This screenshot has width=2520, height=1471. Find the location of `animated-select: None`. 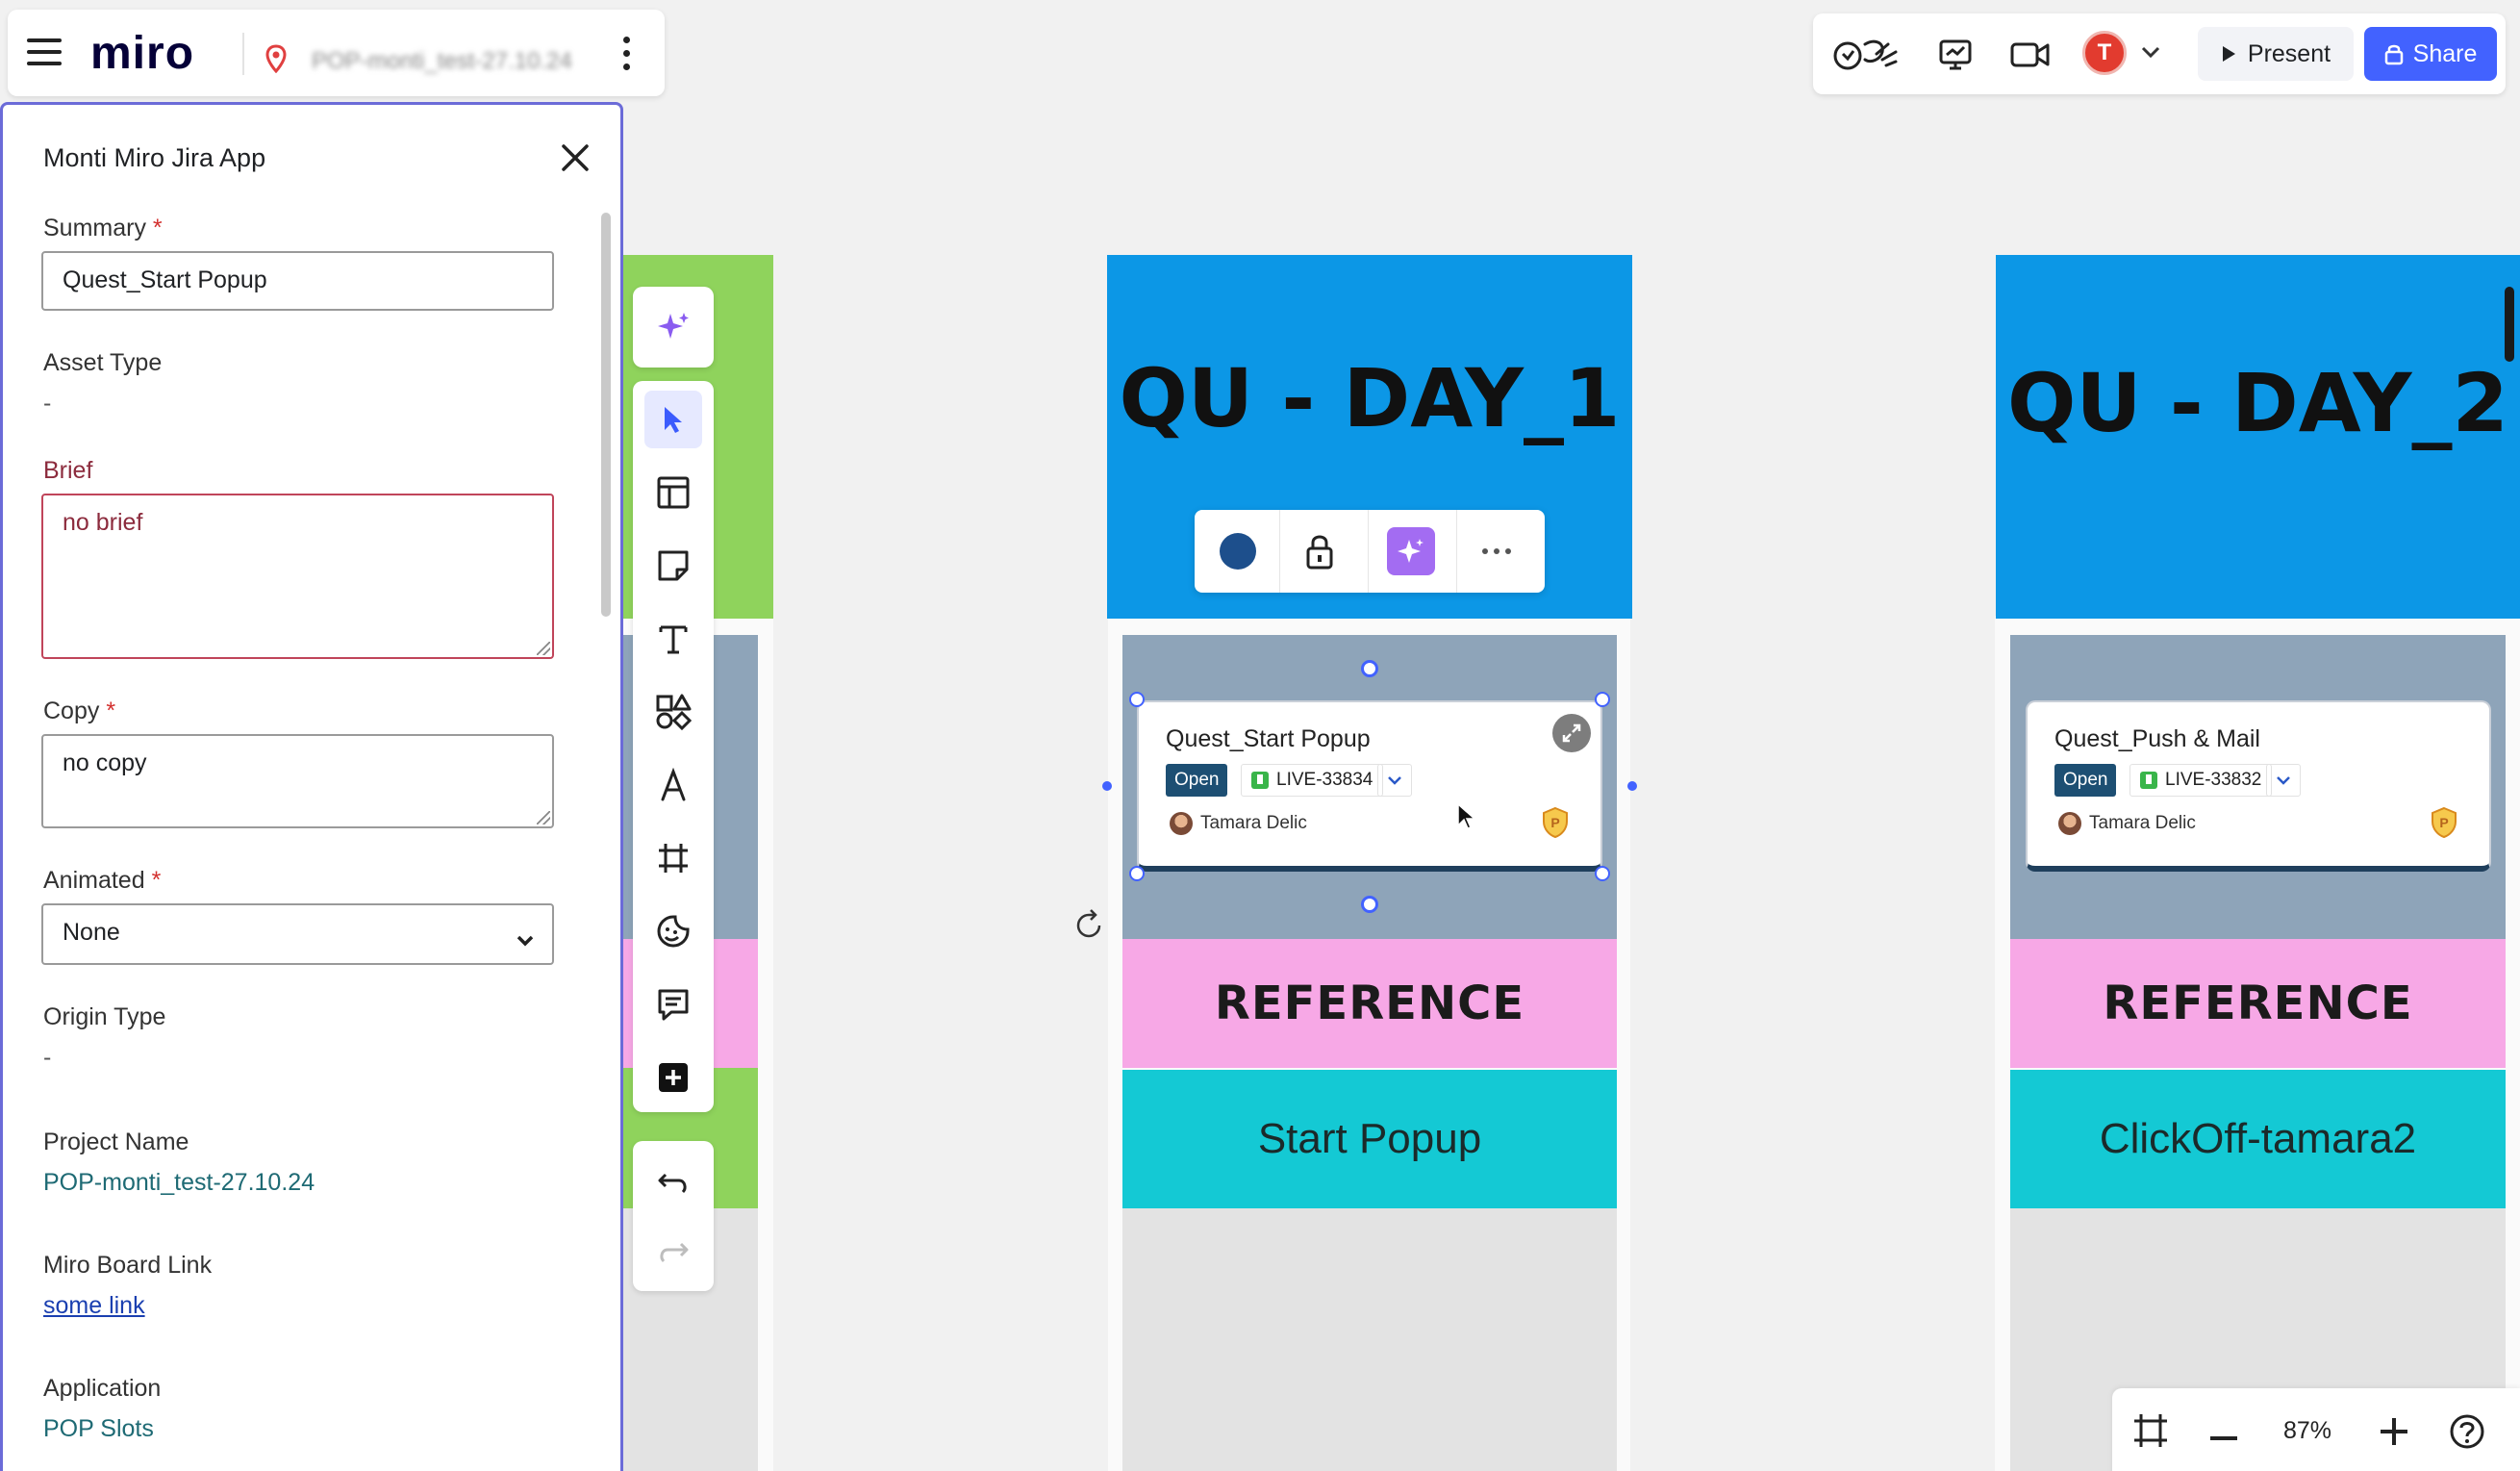

animated-select: None is located at coordinates (298, 934).